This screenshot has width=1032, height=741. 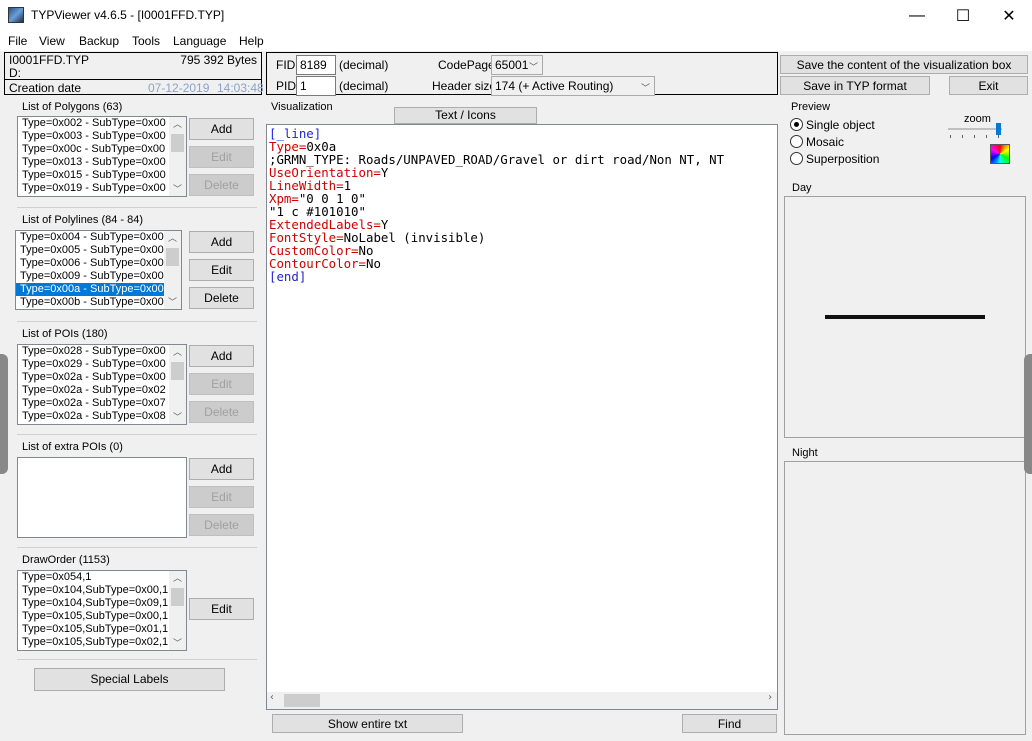 What do you see at coordinates (99, 41) in the screenshot?
I see `menu-backup: Backup` at bounding box center [99, 41].